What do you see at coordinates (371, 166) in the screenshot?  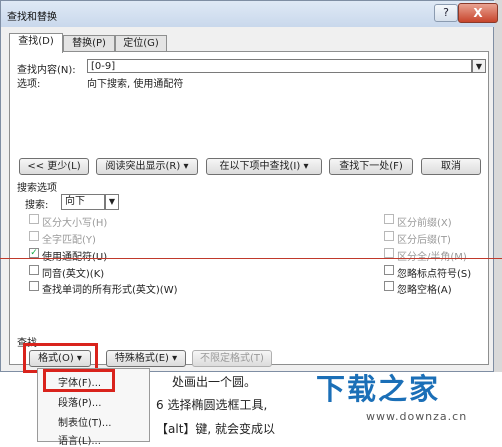 I see `find-next-button: 查找下一处(F)` at bounding box center [371, 166].